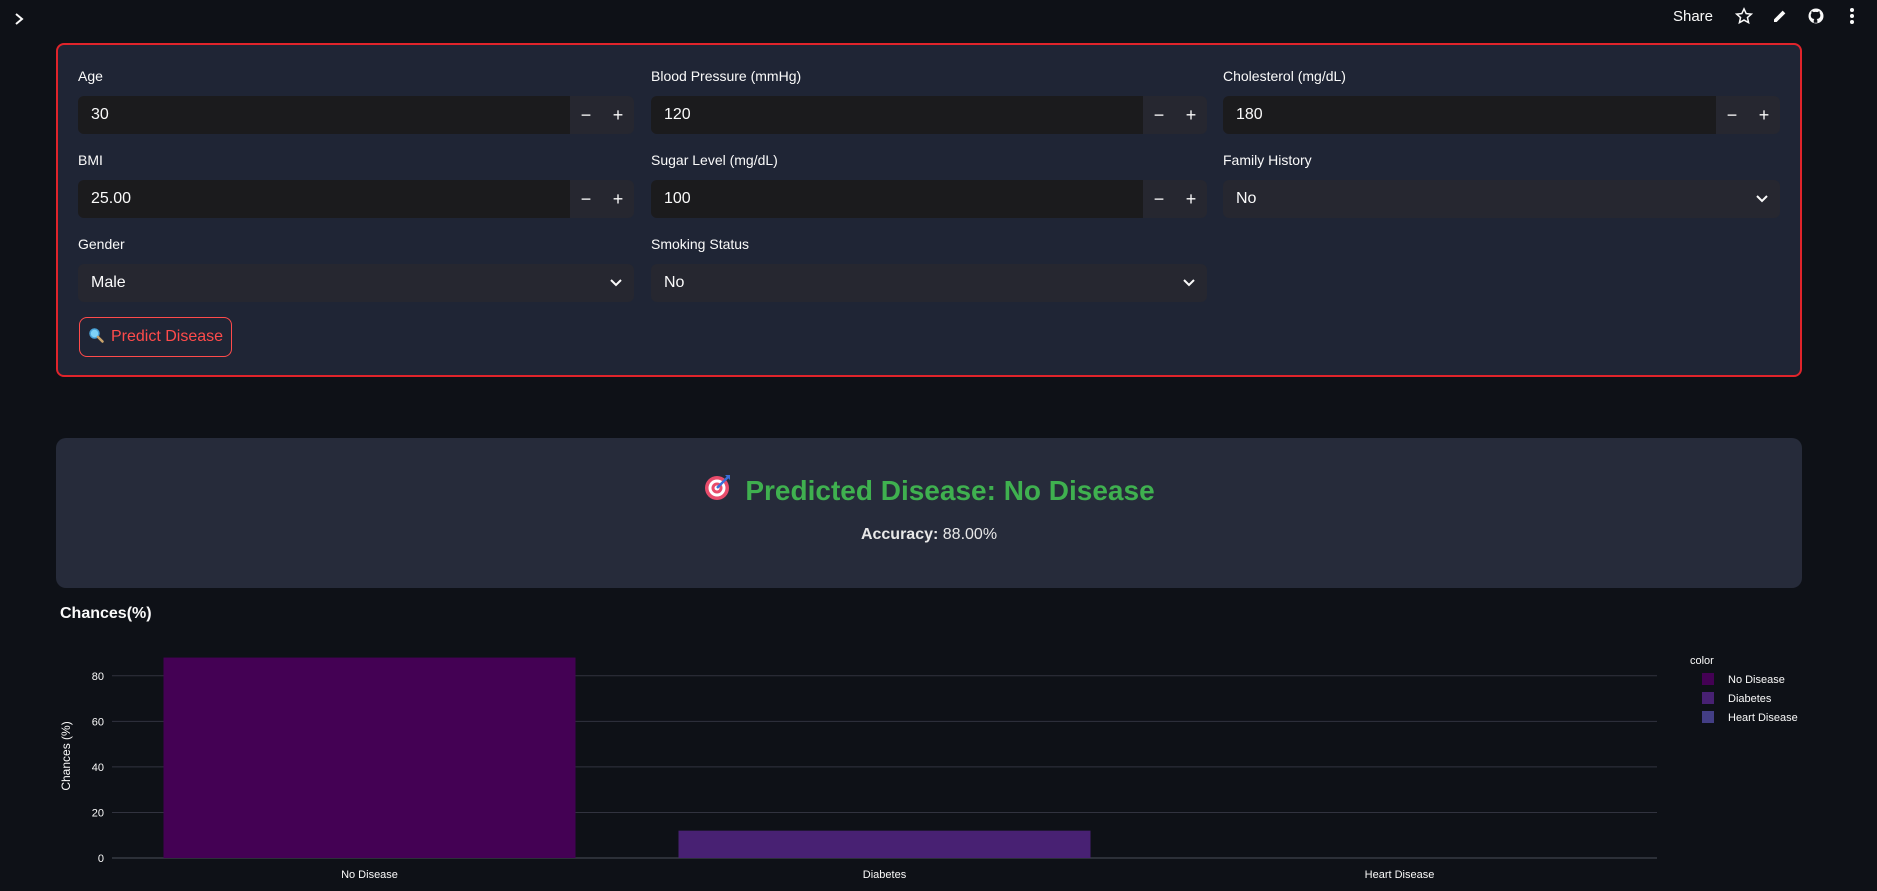 The image size is (1877, 891). Describe the element at coordinates (899, 534) in the screenshot. I see `accuracy-label: Accuracy:` at that location.